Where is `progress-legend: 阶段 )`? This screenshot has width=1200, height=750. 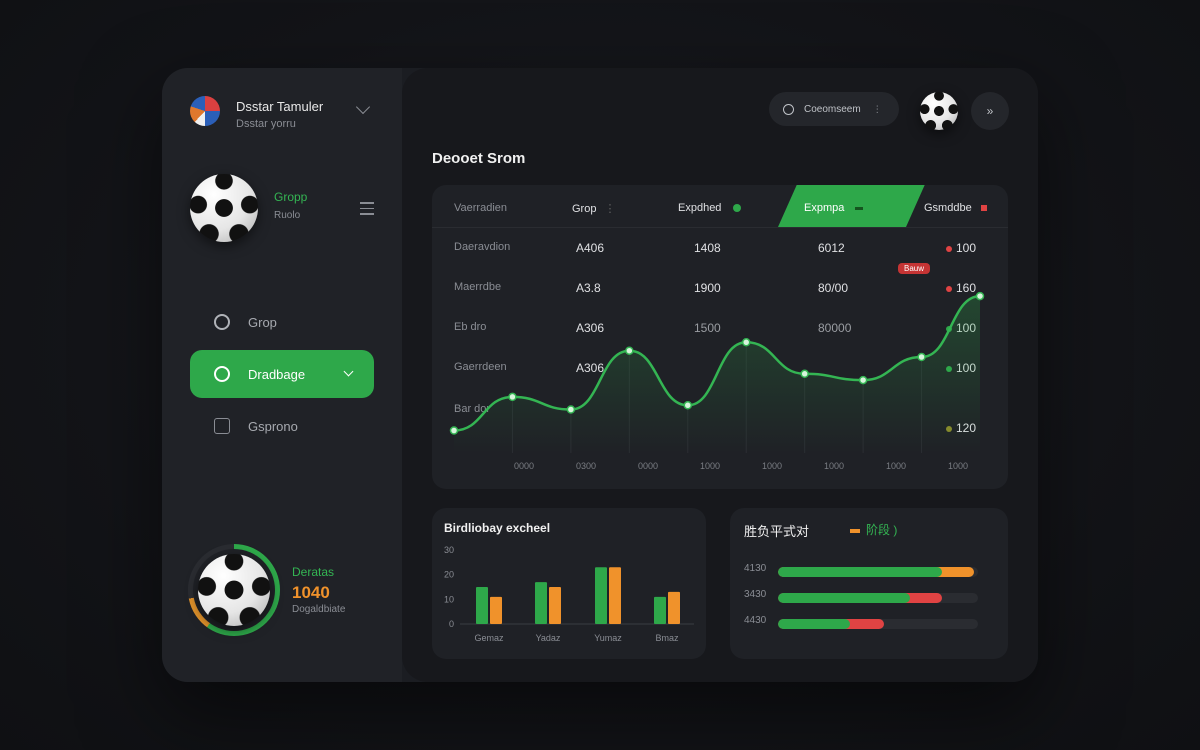 progress-legend: 阶段 ) is located at coordinates (873, 529).